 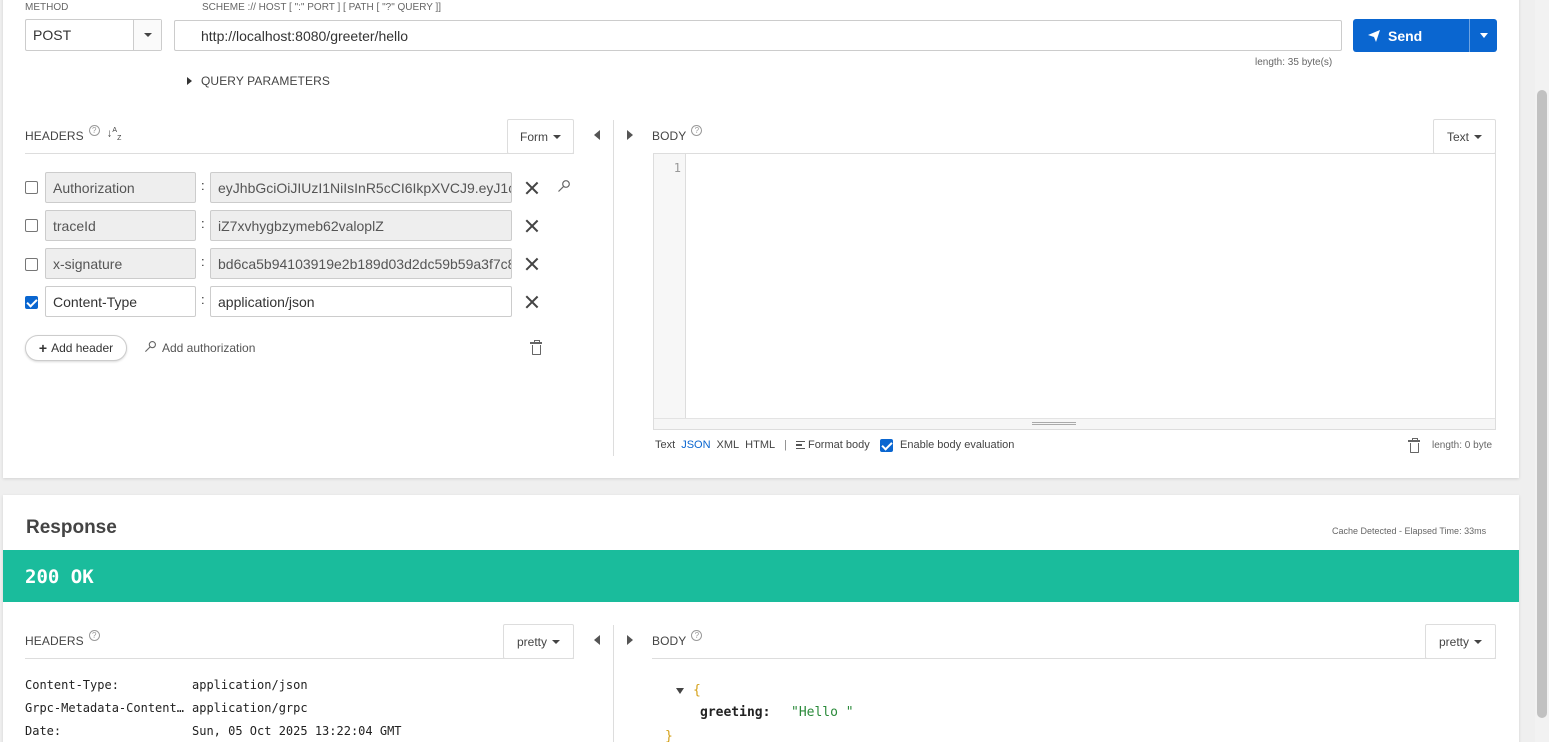 I want to click on cache-info: Cache Detected - Elapsed Time: 33ms, so click(x=1409, y=531).